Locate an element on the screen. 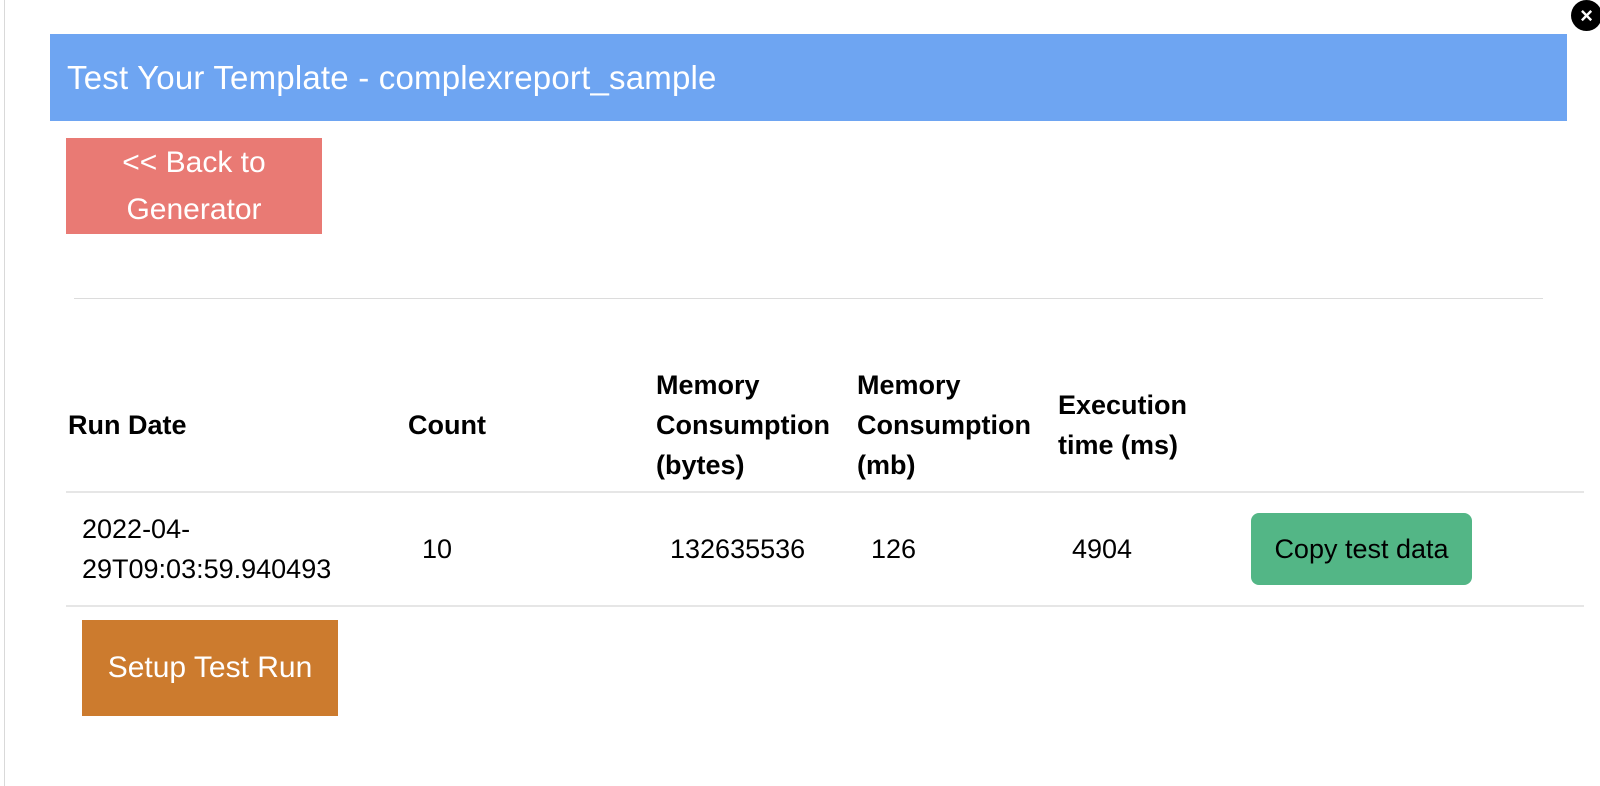 This screenshot has width=1600, height=786. setup-test-run-button: Setup Test Run is located at coordinates (210, 668).